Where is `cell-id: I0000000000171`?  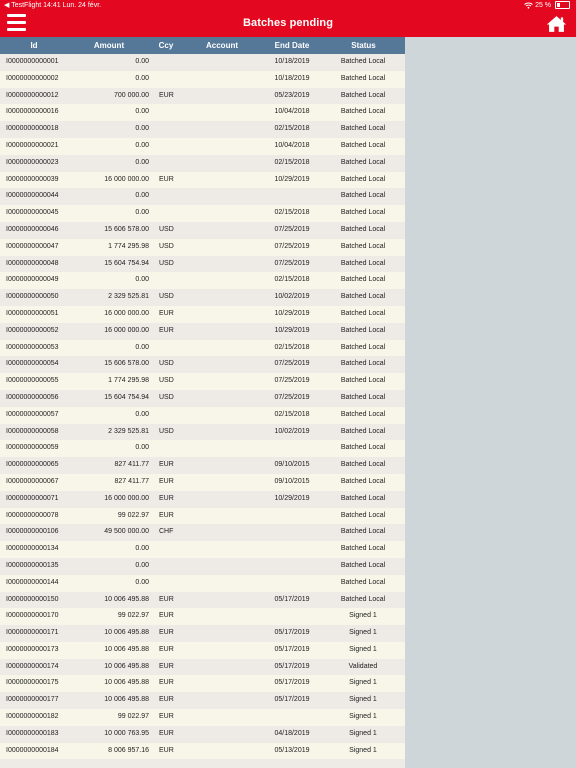 cell-id: I0000000000171 is located at coordinates (32, 633).